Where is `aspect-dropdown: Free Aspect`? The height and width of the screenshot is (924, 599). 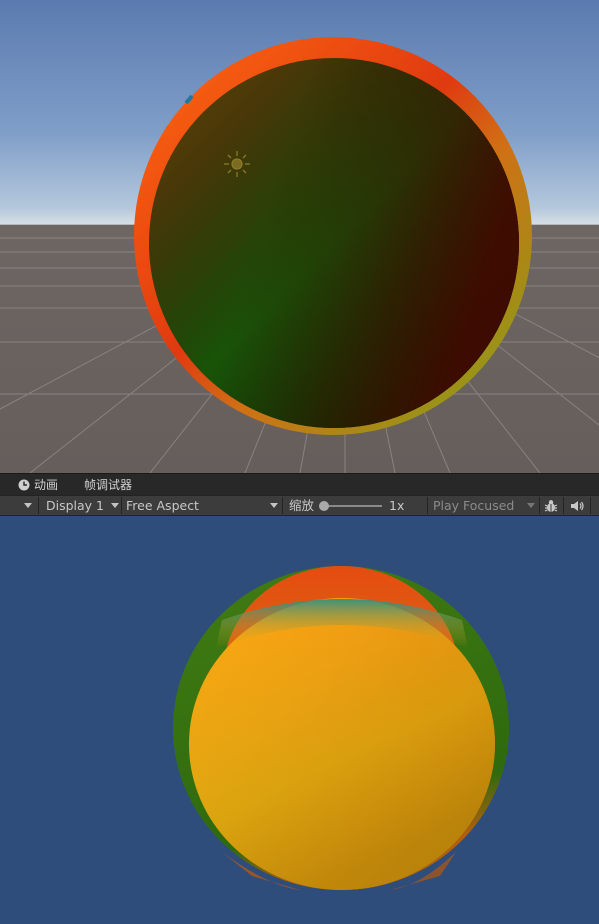 aspect-dropdown: Free Aspect is located at coordinates (162, 505).